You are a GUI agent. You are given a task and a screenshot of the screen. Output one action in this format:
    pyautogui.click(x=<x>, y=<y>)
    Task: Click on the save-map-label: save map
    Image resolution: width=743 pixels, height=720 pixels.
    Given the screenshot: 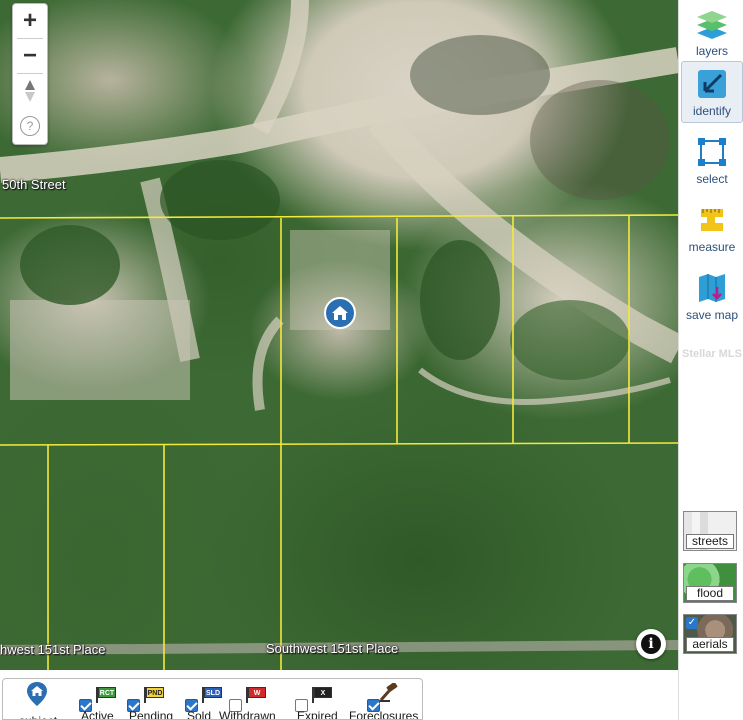 What is the action you would take?
    pyautogui.click(x=712, y=315)
    